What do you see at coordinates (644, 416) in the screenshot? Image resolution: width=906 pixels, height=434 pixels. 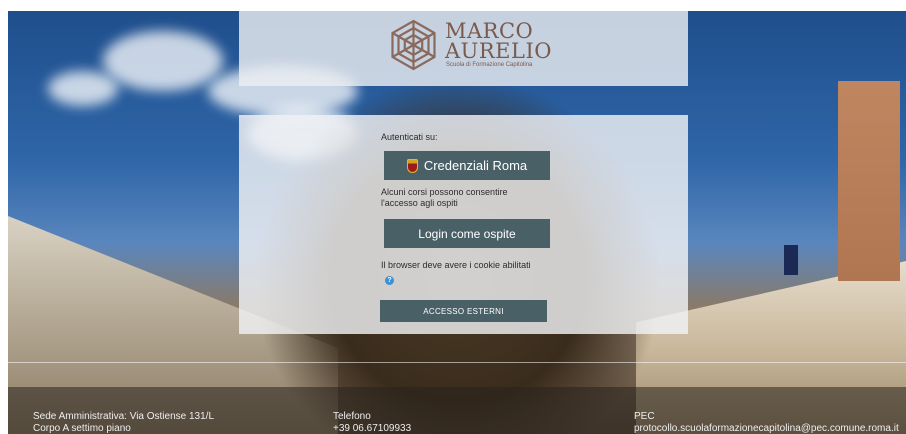 I see `footer-pec-label: PEC` at bounding box center [644, 416].